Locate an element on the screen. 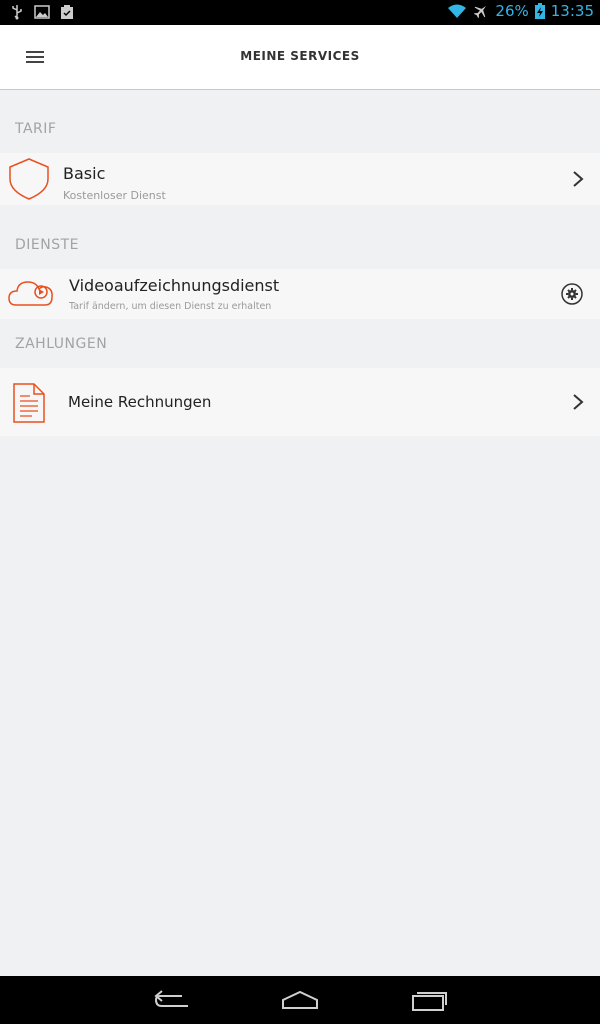  clipboard-icon is located at coordinates (67, 12).